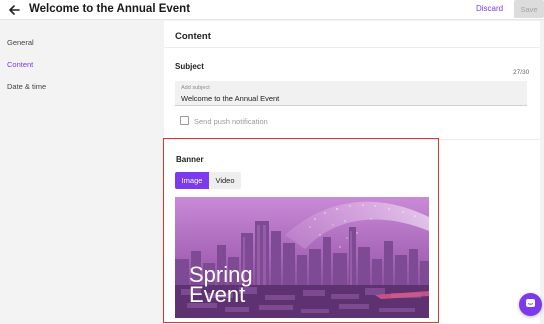  I want to click on top-bar: Welcome to the Annual Event Discard Save, so click(272, 10).